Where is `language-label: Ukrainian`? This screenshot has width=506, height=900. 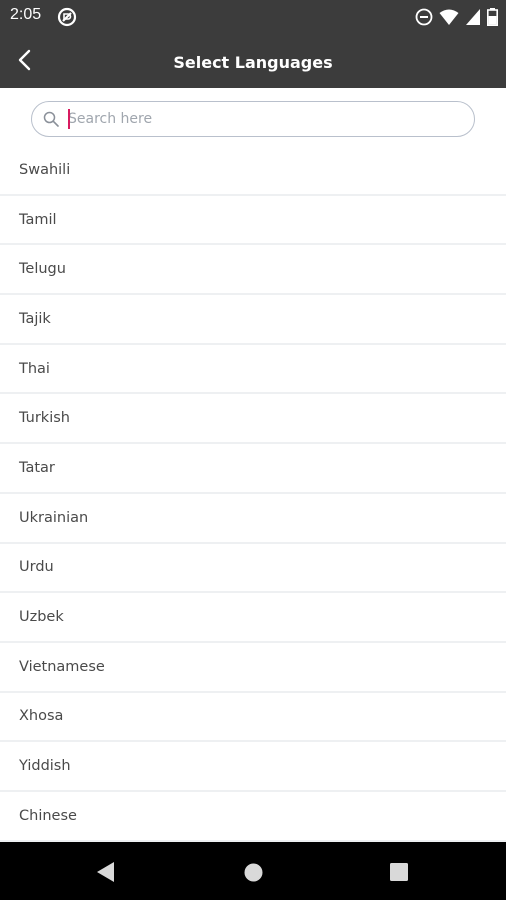 language-label: Ukrainian is located at coordinates (54, 517).